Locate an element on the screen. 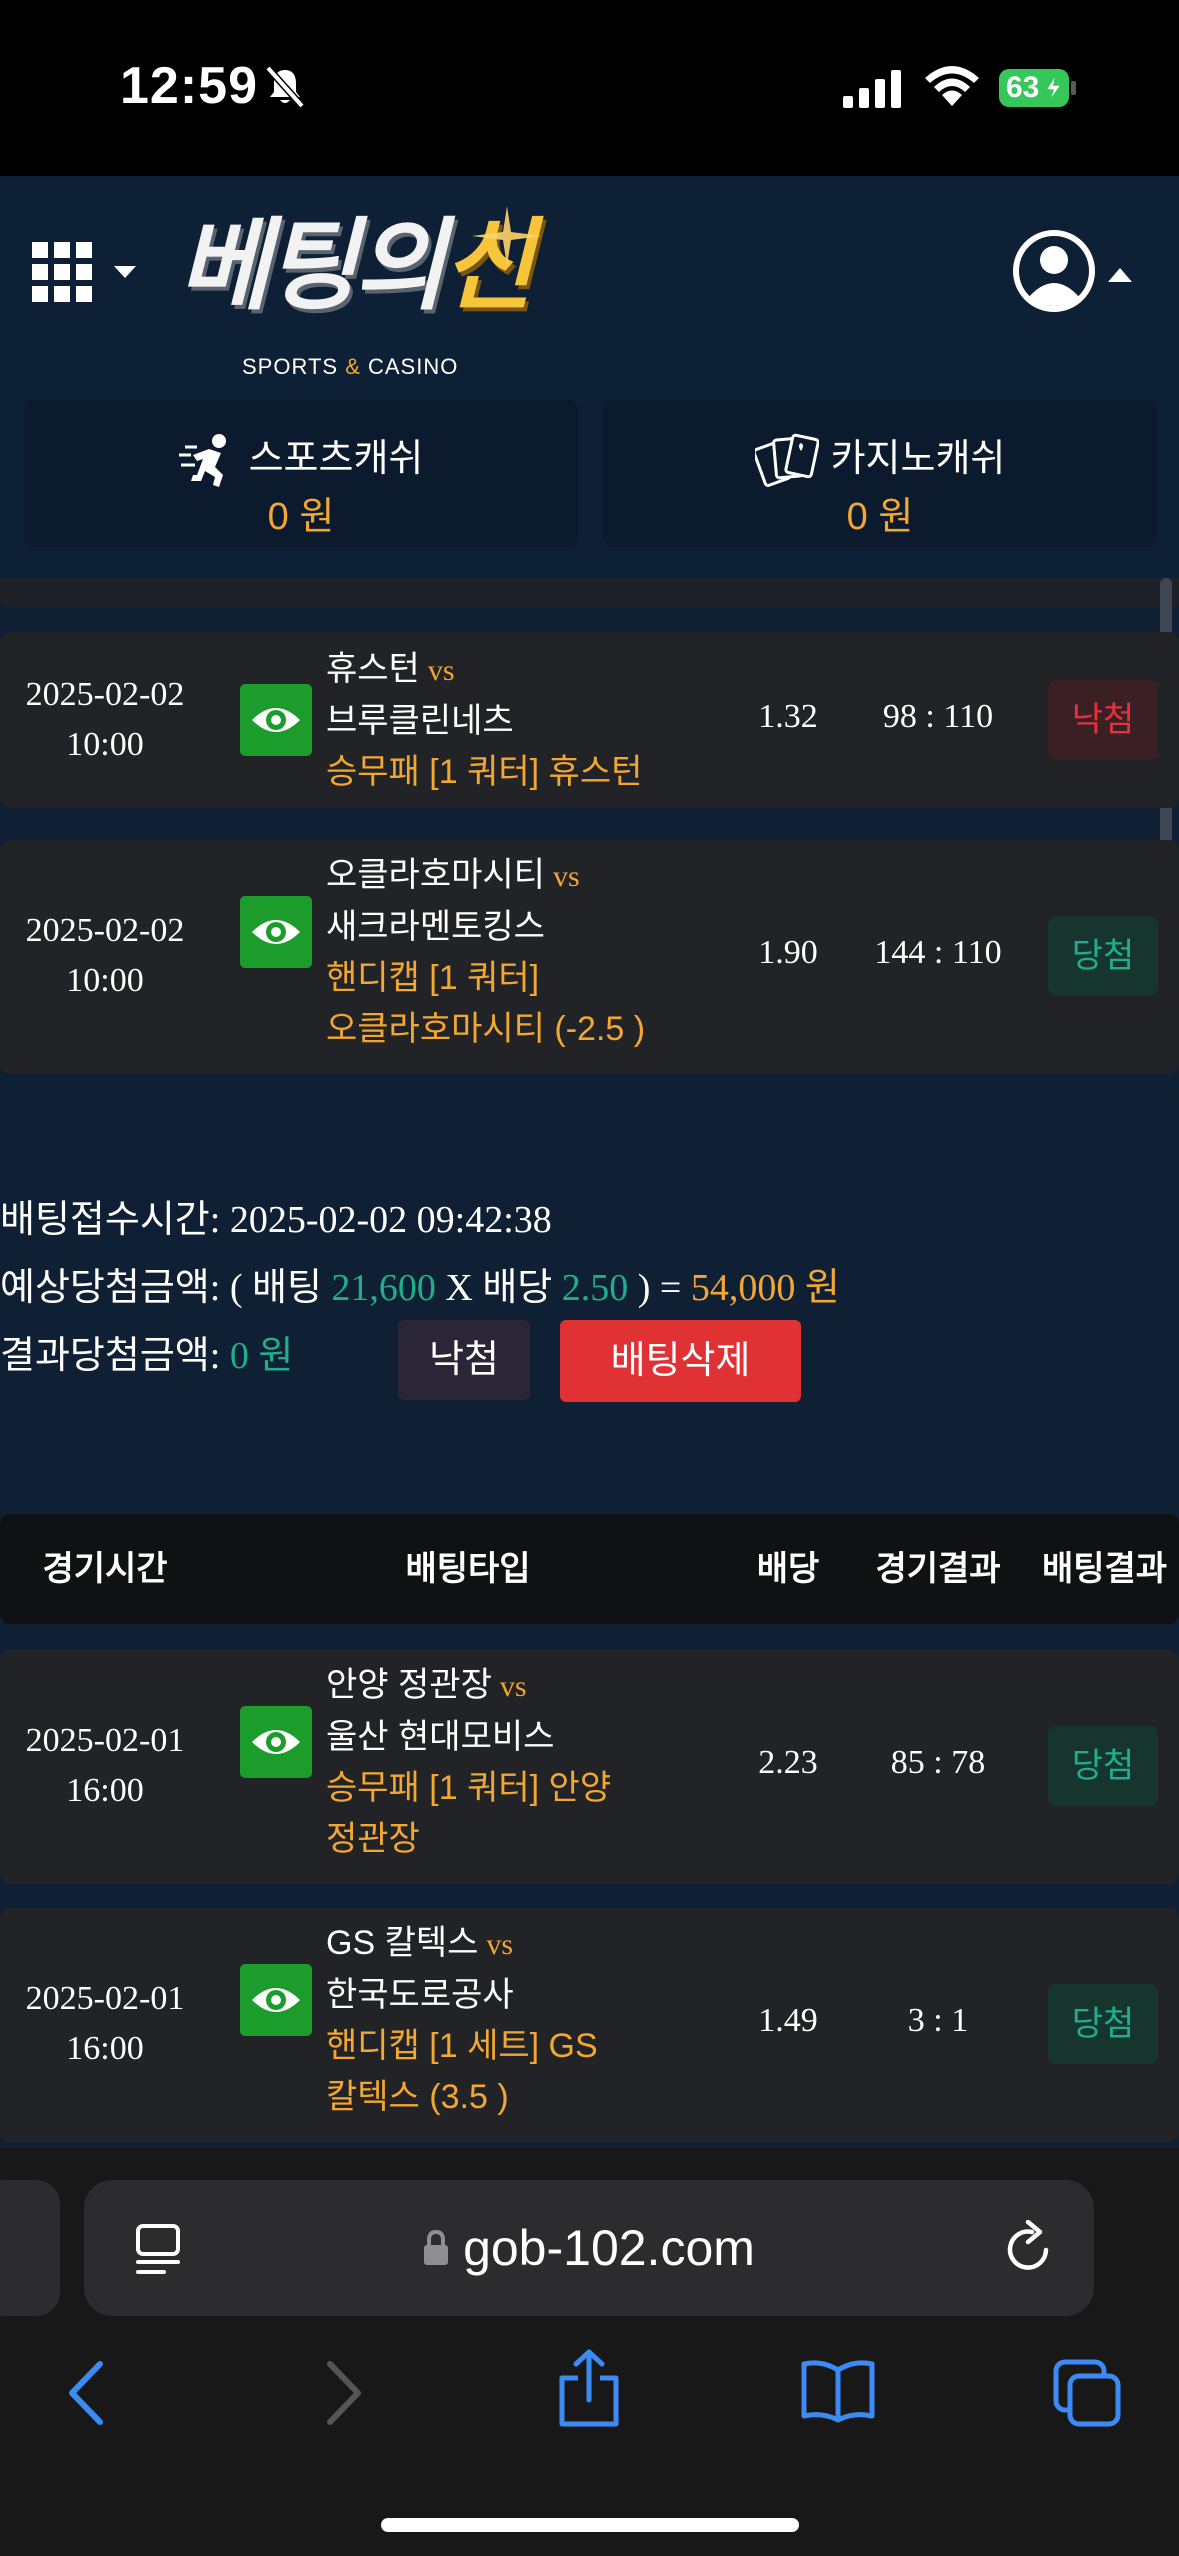  url-text: gob-102.com is located at coordinates (609, 2248).